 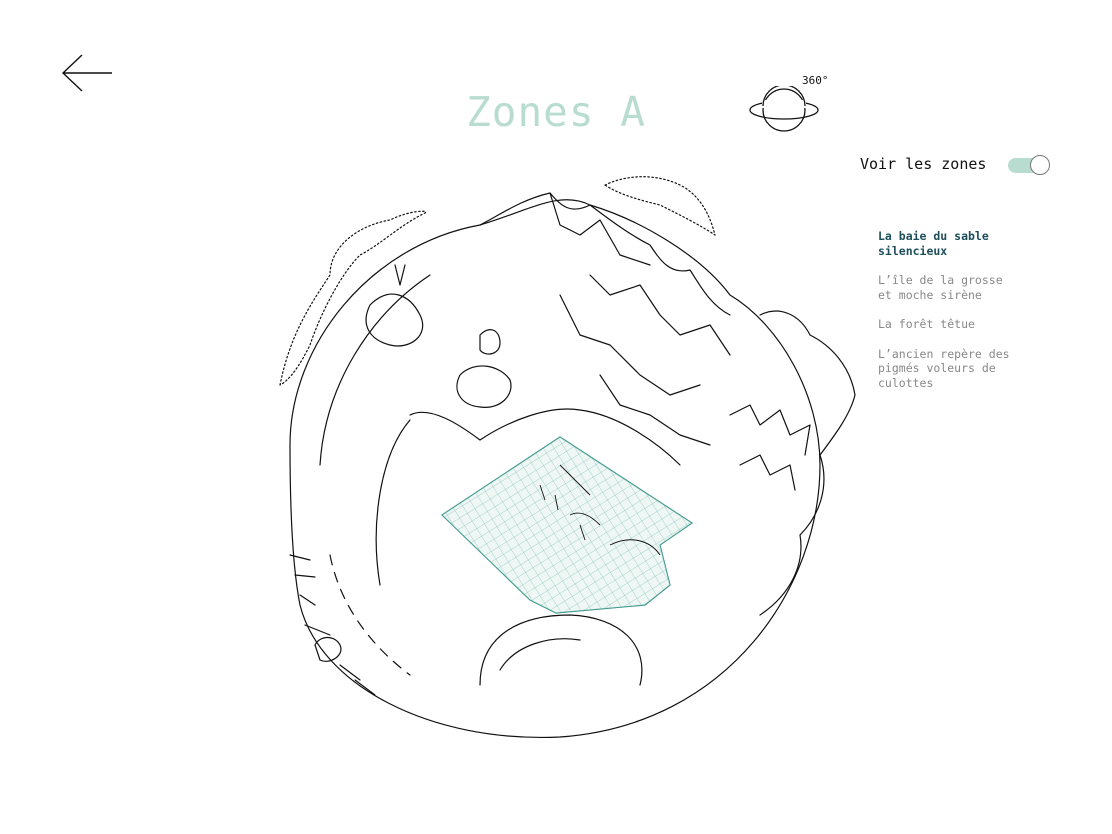 What do you see at coordinates (960, 165) in the screenshot?
I see `zones-toggle-row: Voir les zones` at bounding box center [960, 165].